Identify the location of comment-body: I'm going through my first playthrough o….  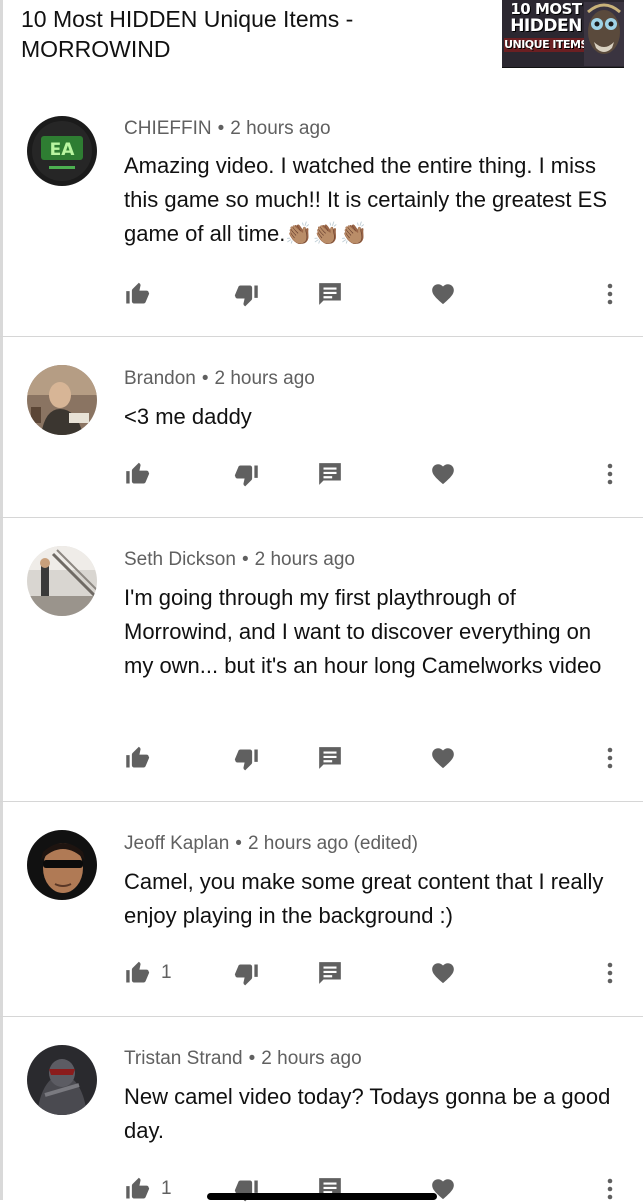
(363, 631).